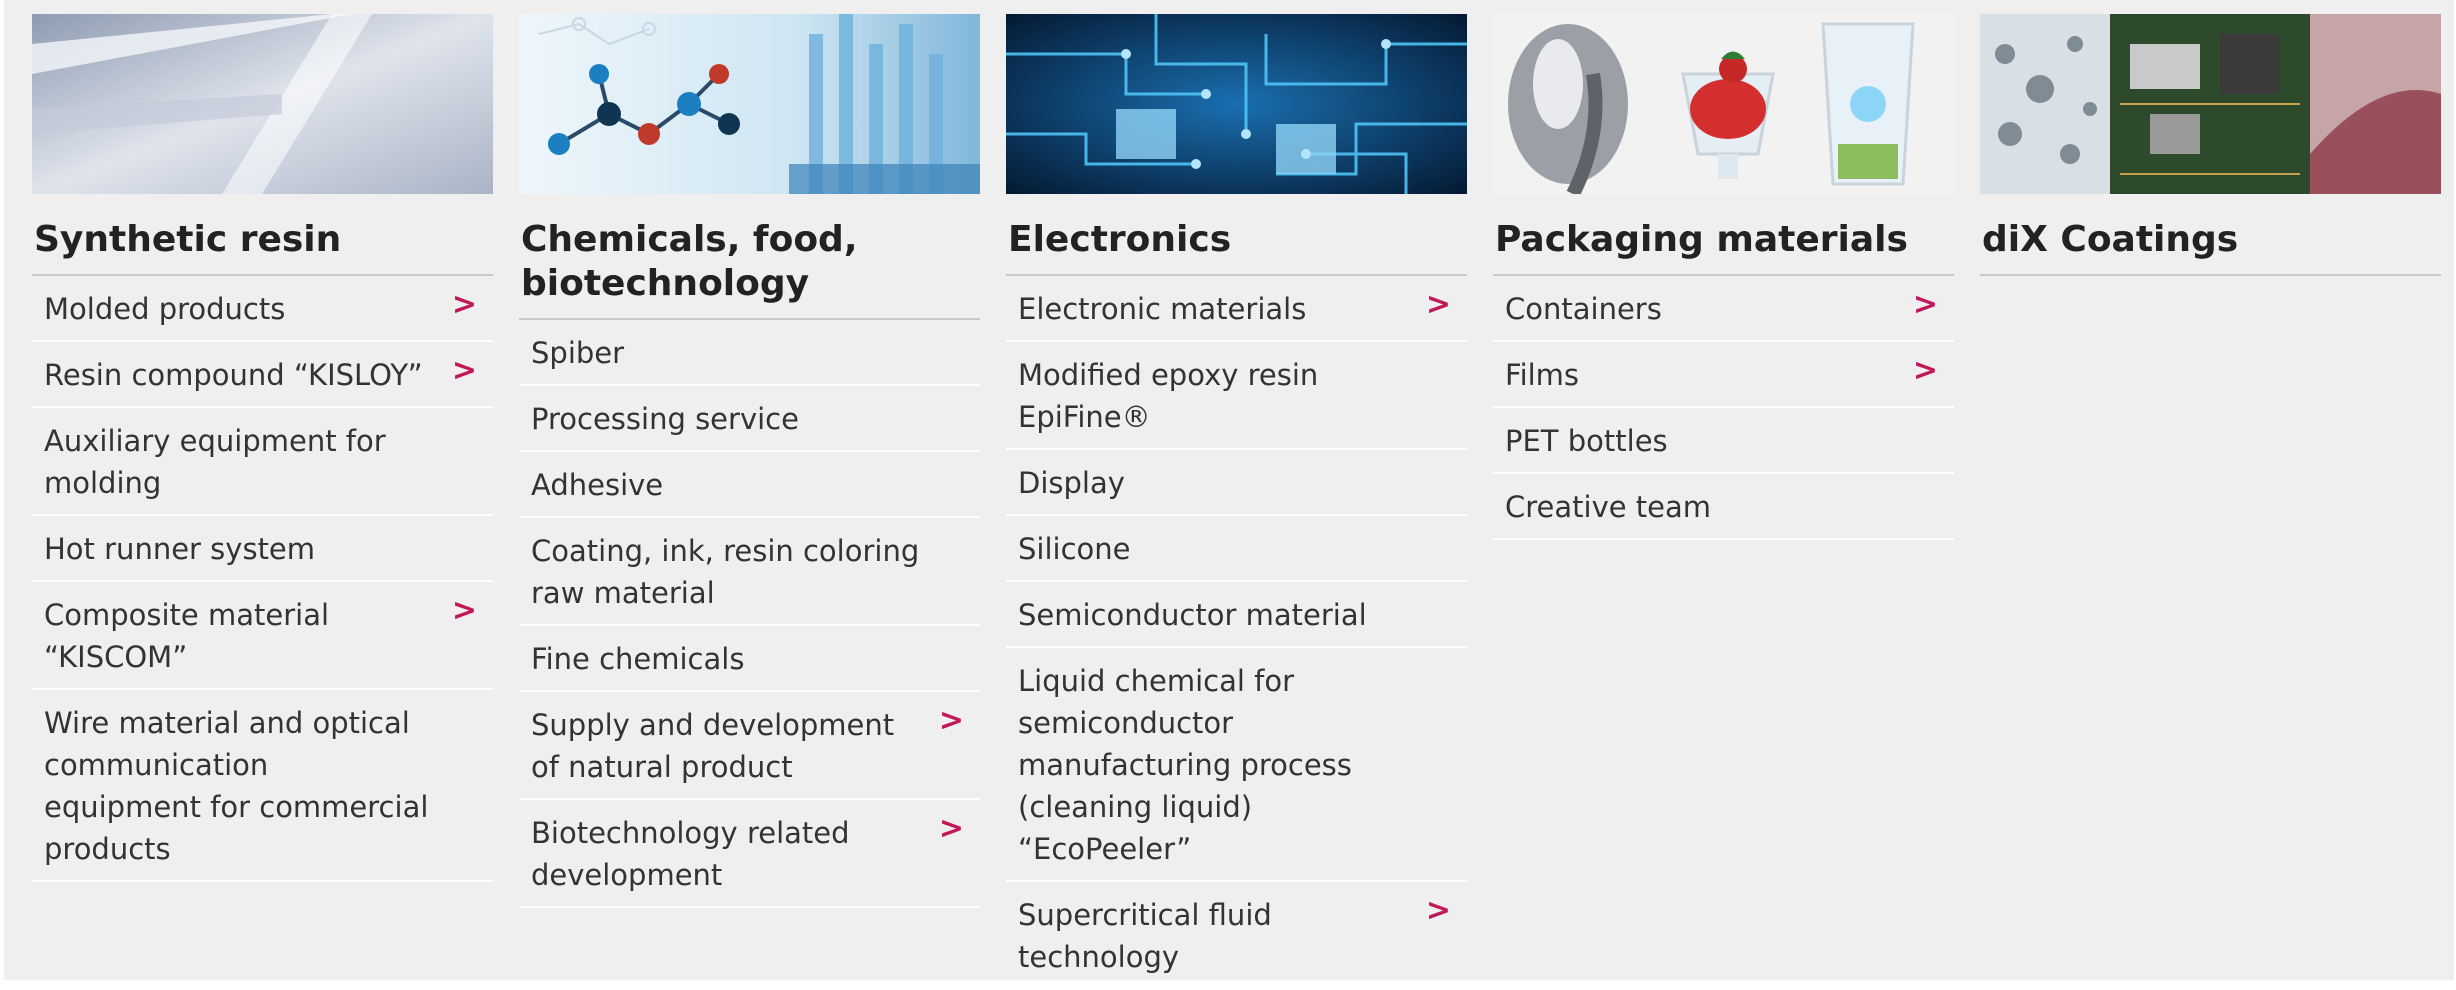  I want to click on menu-item-label: Containers, so click(1583, 309).